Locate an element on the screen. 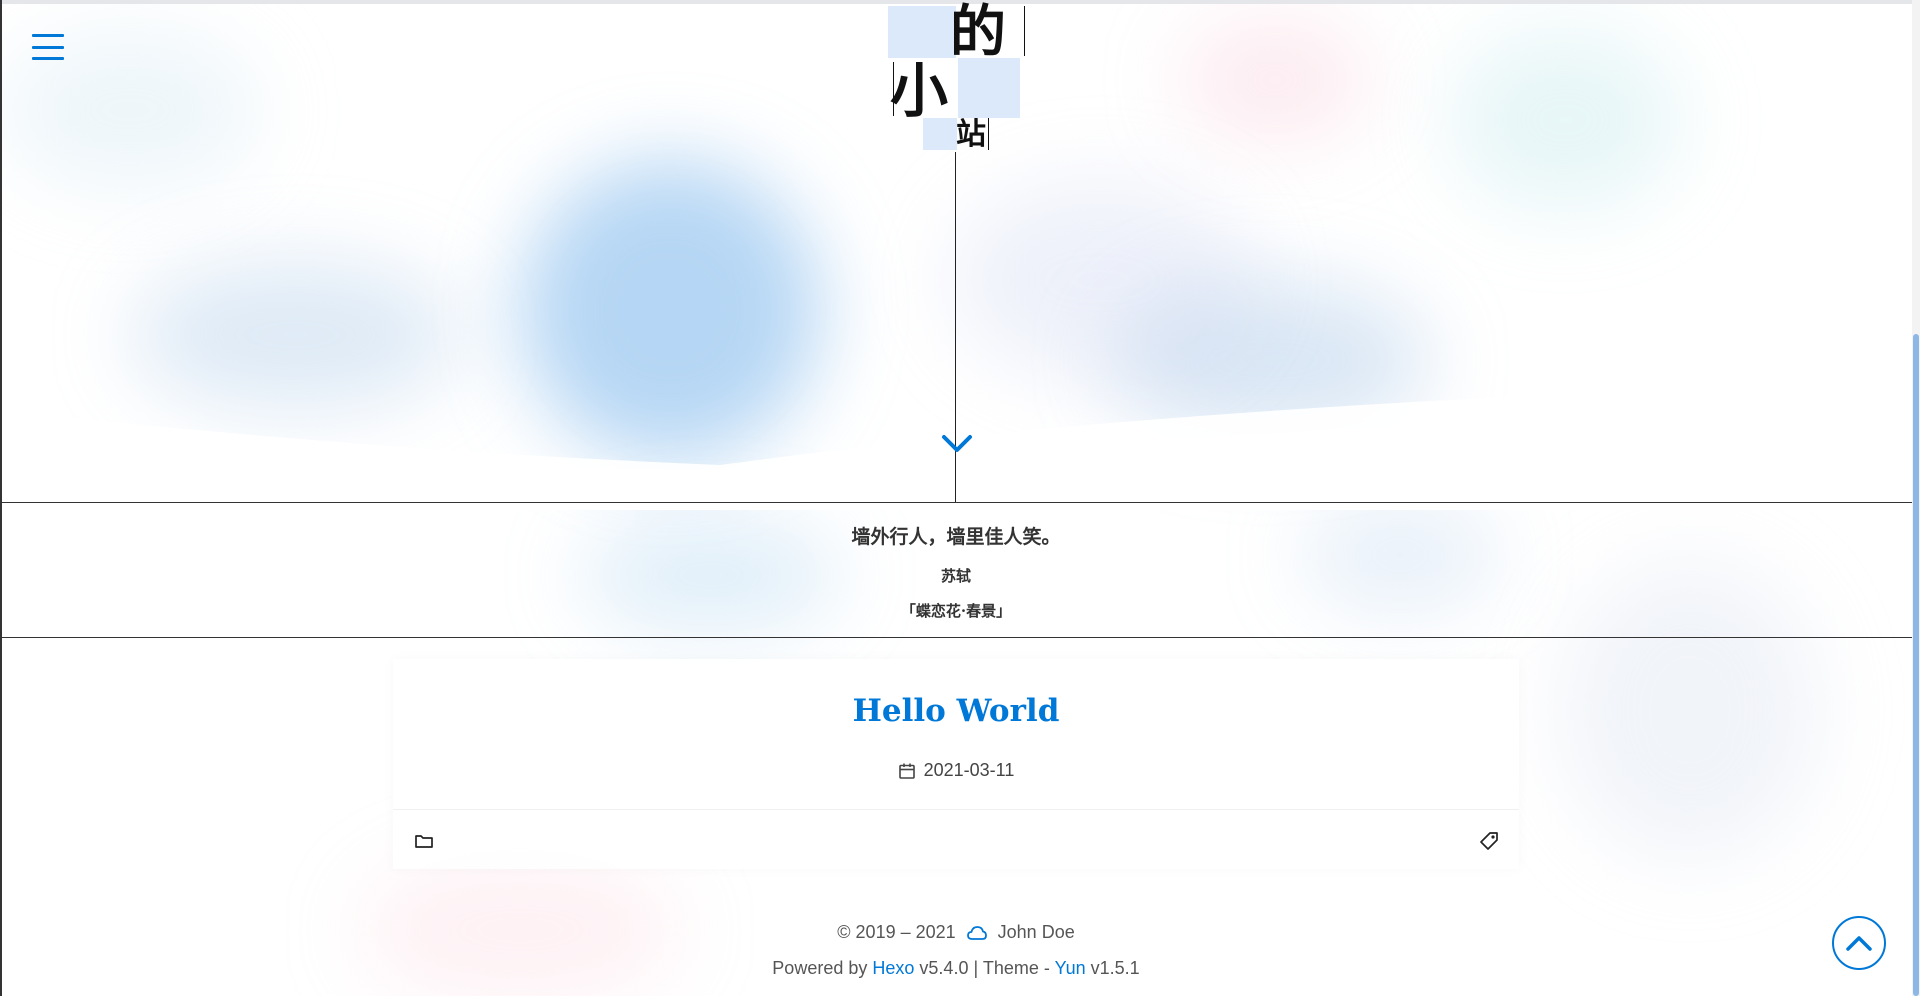  back-to-top-button is located at coordinates (1859, 943).